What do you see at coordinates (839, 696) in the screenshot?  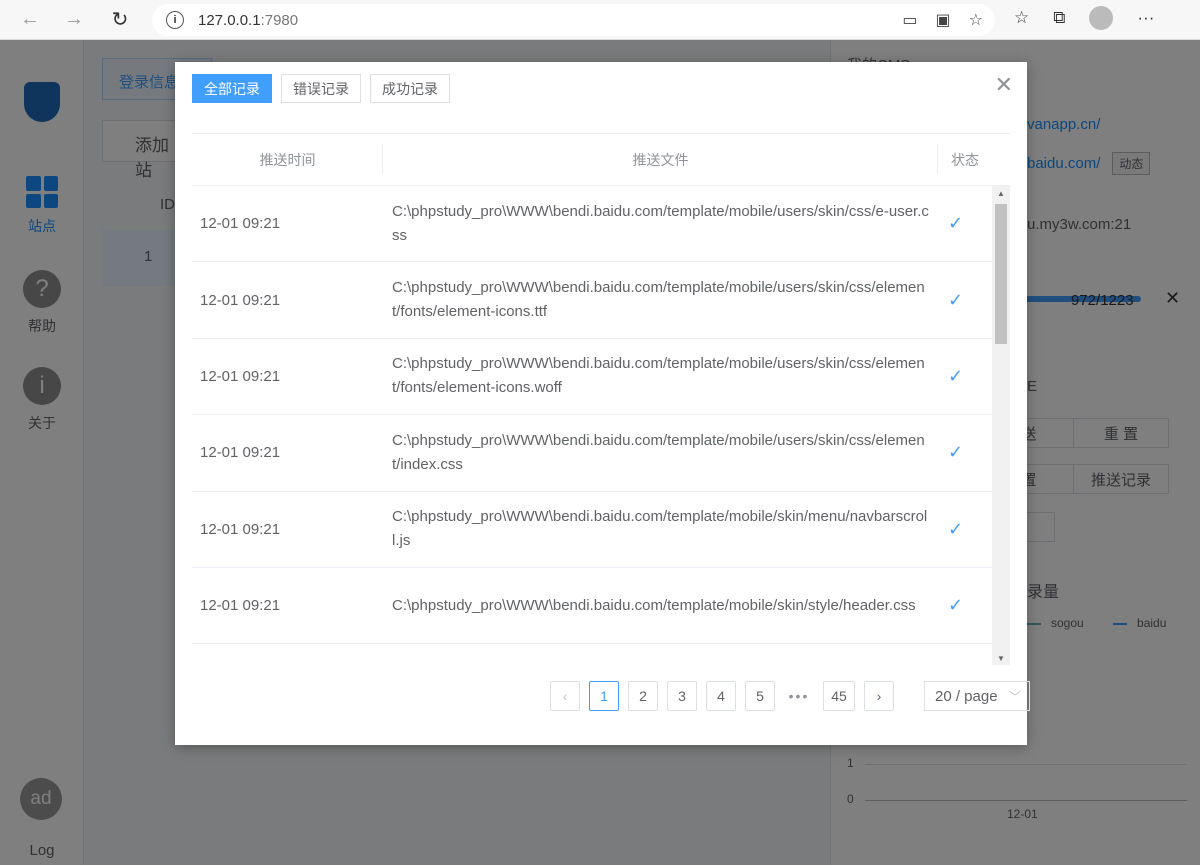 I see `page-last: 45` at bounding box center [839, 696].